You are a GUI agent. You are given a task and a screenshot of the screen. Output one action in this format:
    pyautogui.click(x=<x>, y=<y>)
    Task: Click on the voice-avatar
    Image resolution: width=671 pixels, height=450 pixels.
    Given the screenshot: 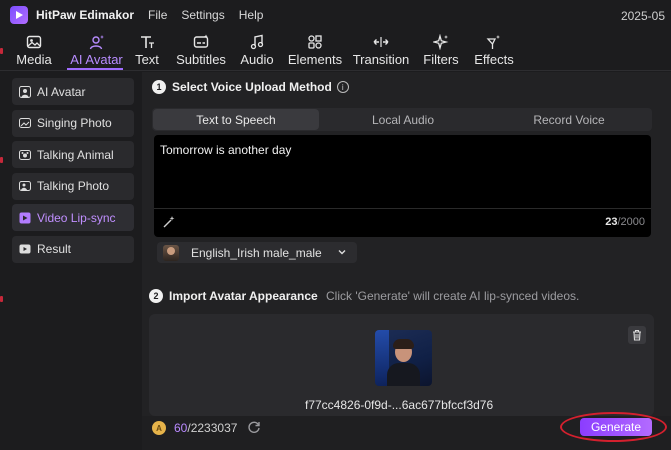 What is the action you would take?
    pyautogui.click(x=171, y=252)
    